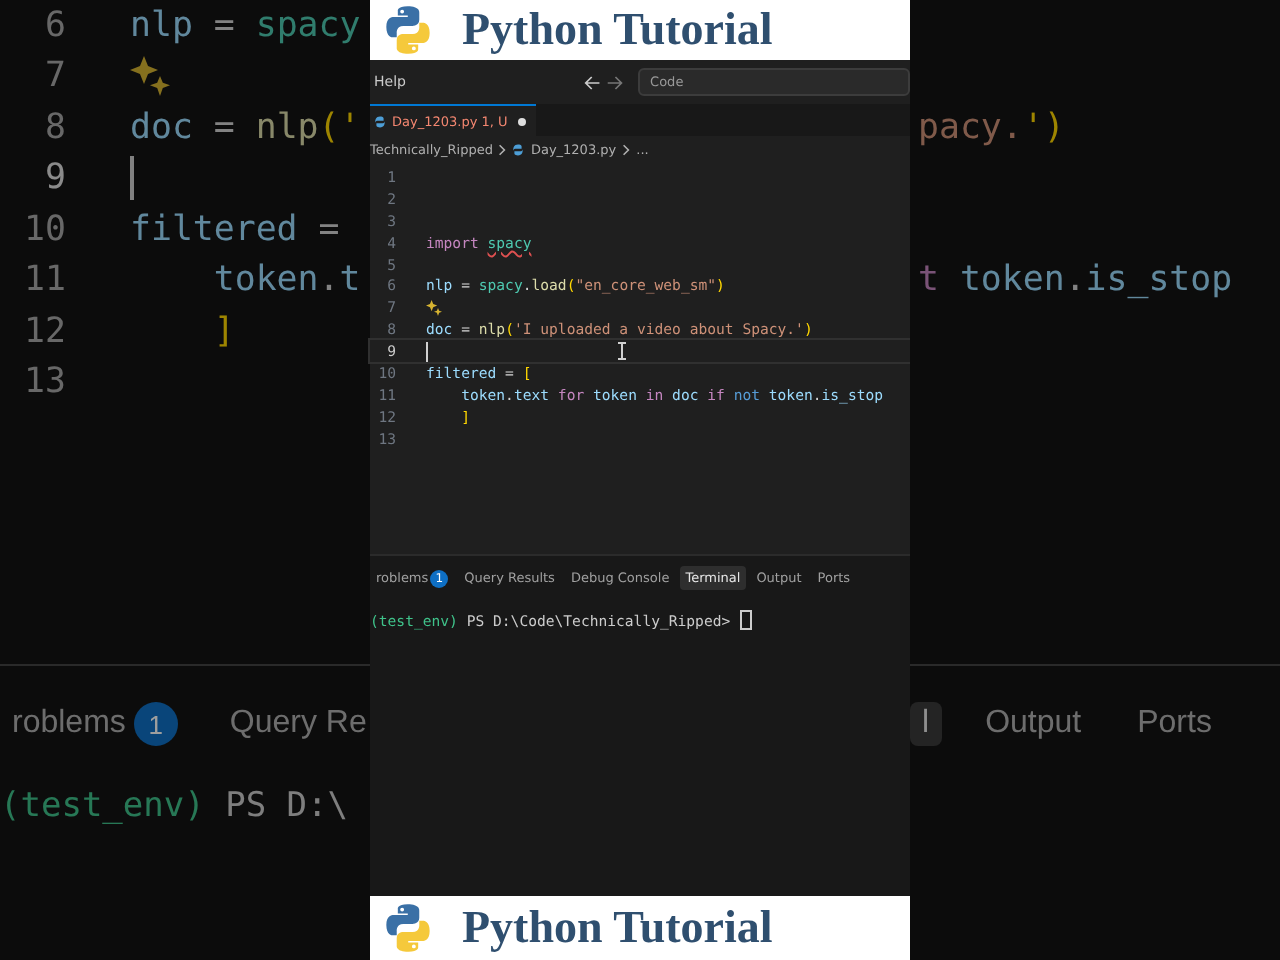 Image resolution: width=1280 pixels, height=960 pixels. I want to click on line-number: 9, so click(54, 178).